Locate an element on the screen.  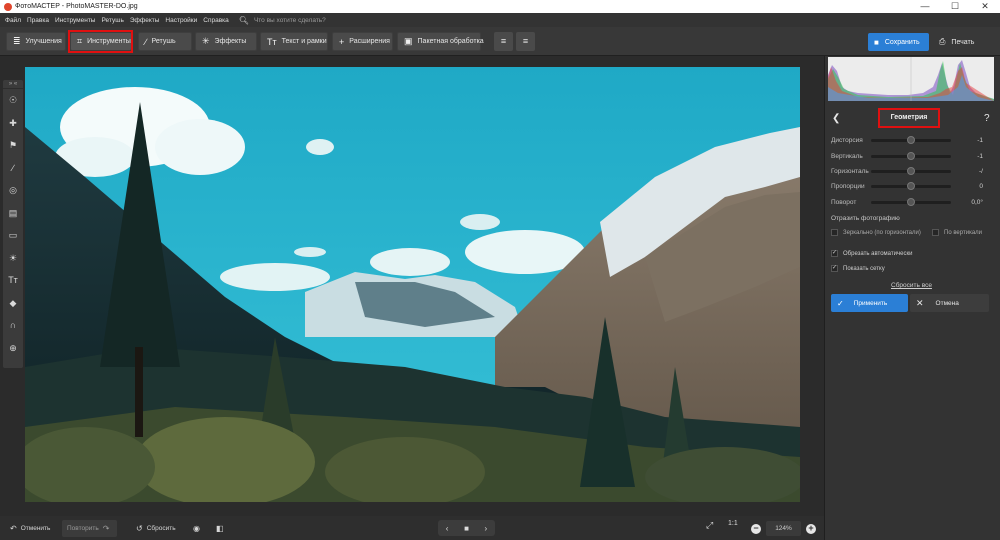
menu-tools: Инструменты is located at coordinates (75, 20).